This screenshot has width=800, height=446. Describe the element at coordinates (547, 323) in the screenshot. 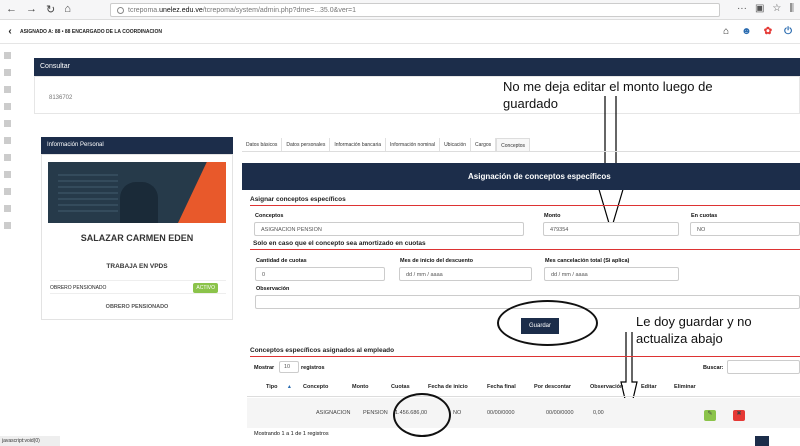

I see `annotation-circle-save` at that location.